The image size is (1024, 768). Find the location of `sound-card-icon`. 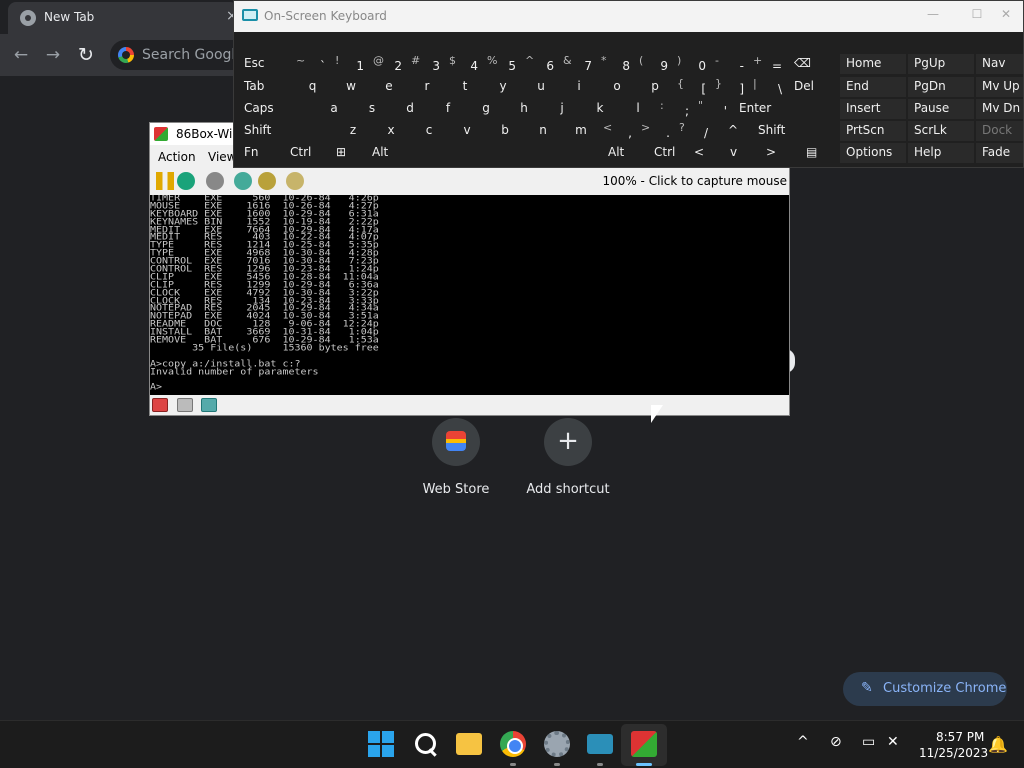

sound-card-icon is located at coordinates (209, 405).